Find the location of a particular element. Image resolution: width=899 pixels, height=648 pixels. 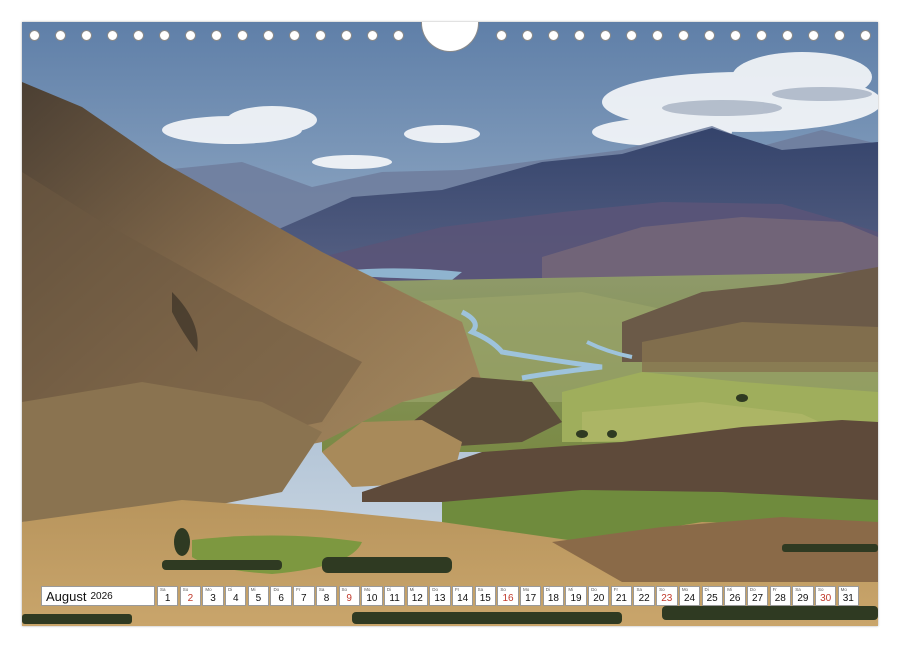

day-number: 14 is located at coordinates (463, 598).